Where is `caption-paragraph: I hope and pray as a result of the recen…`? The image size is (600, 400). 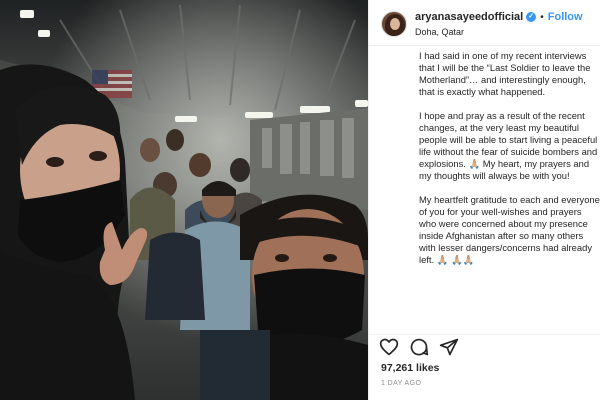 caption-paragraph: I hope and pray as a result of the recen… is located at coordinates (509, 145).